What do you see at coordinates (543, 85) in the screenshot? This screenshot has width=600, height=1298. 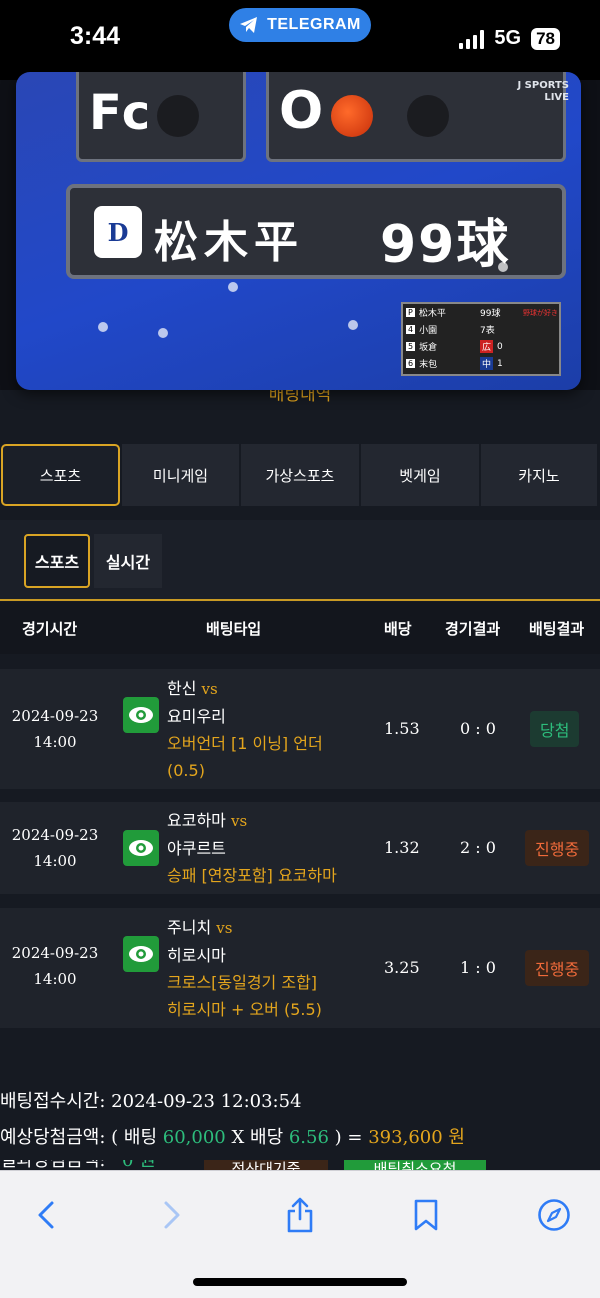 I see `broadcaster-name: J SPORTS` at bounding box center [543, 85].